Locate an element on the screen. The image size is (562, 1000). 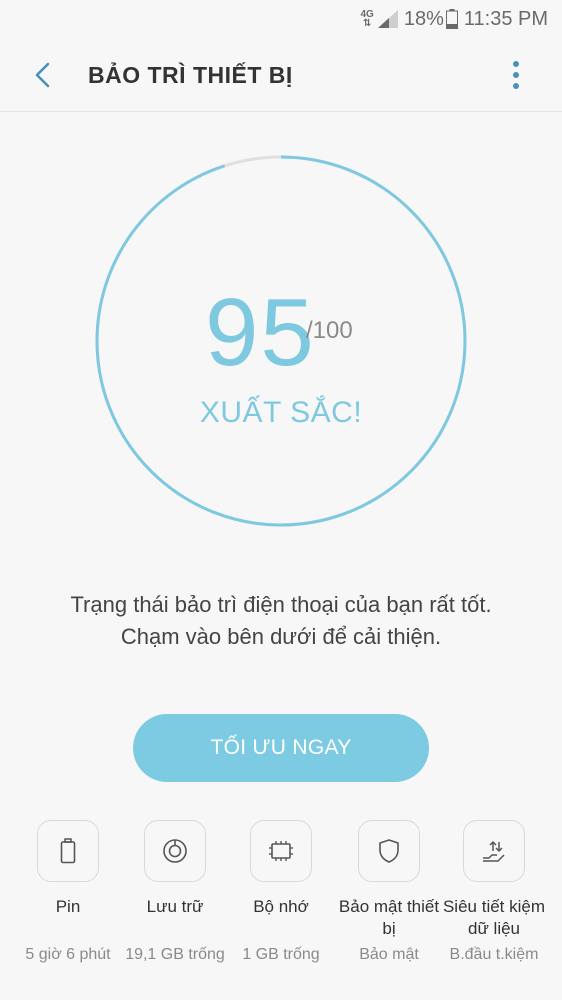
tile-memory: Bộ nhớ 1 GB trống is located at coordinates (281, 892).